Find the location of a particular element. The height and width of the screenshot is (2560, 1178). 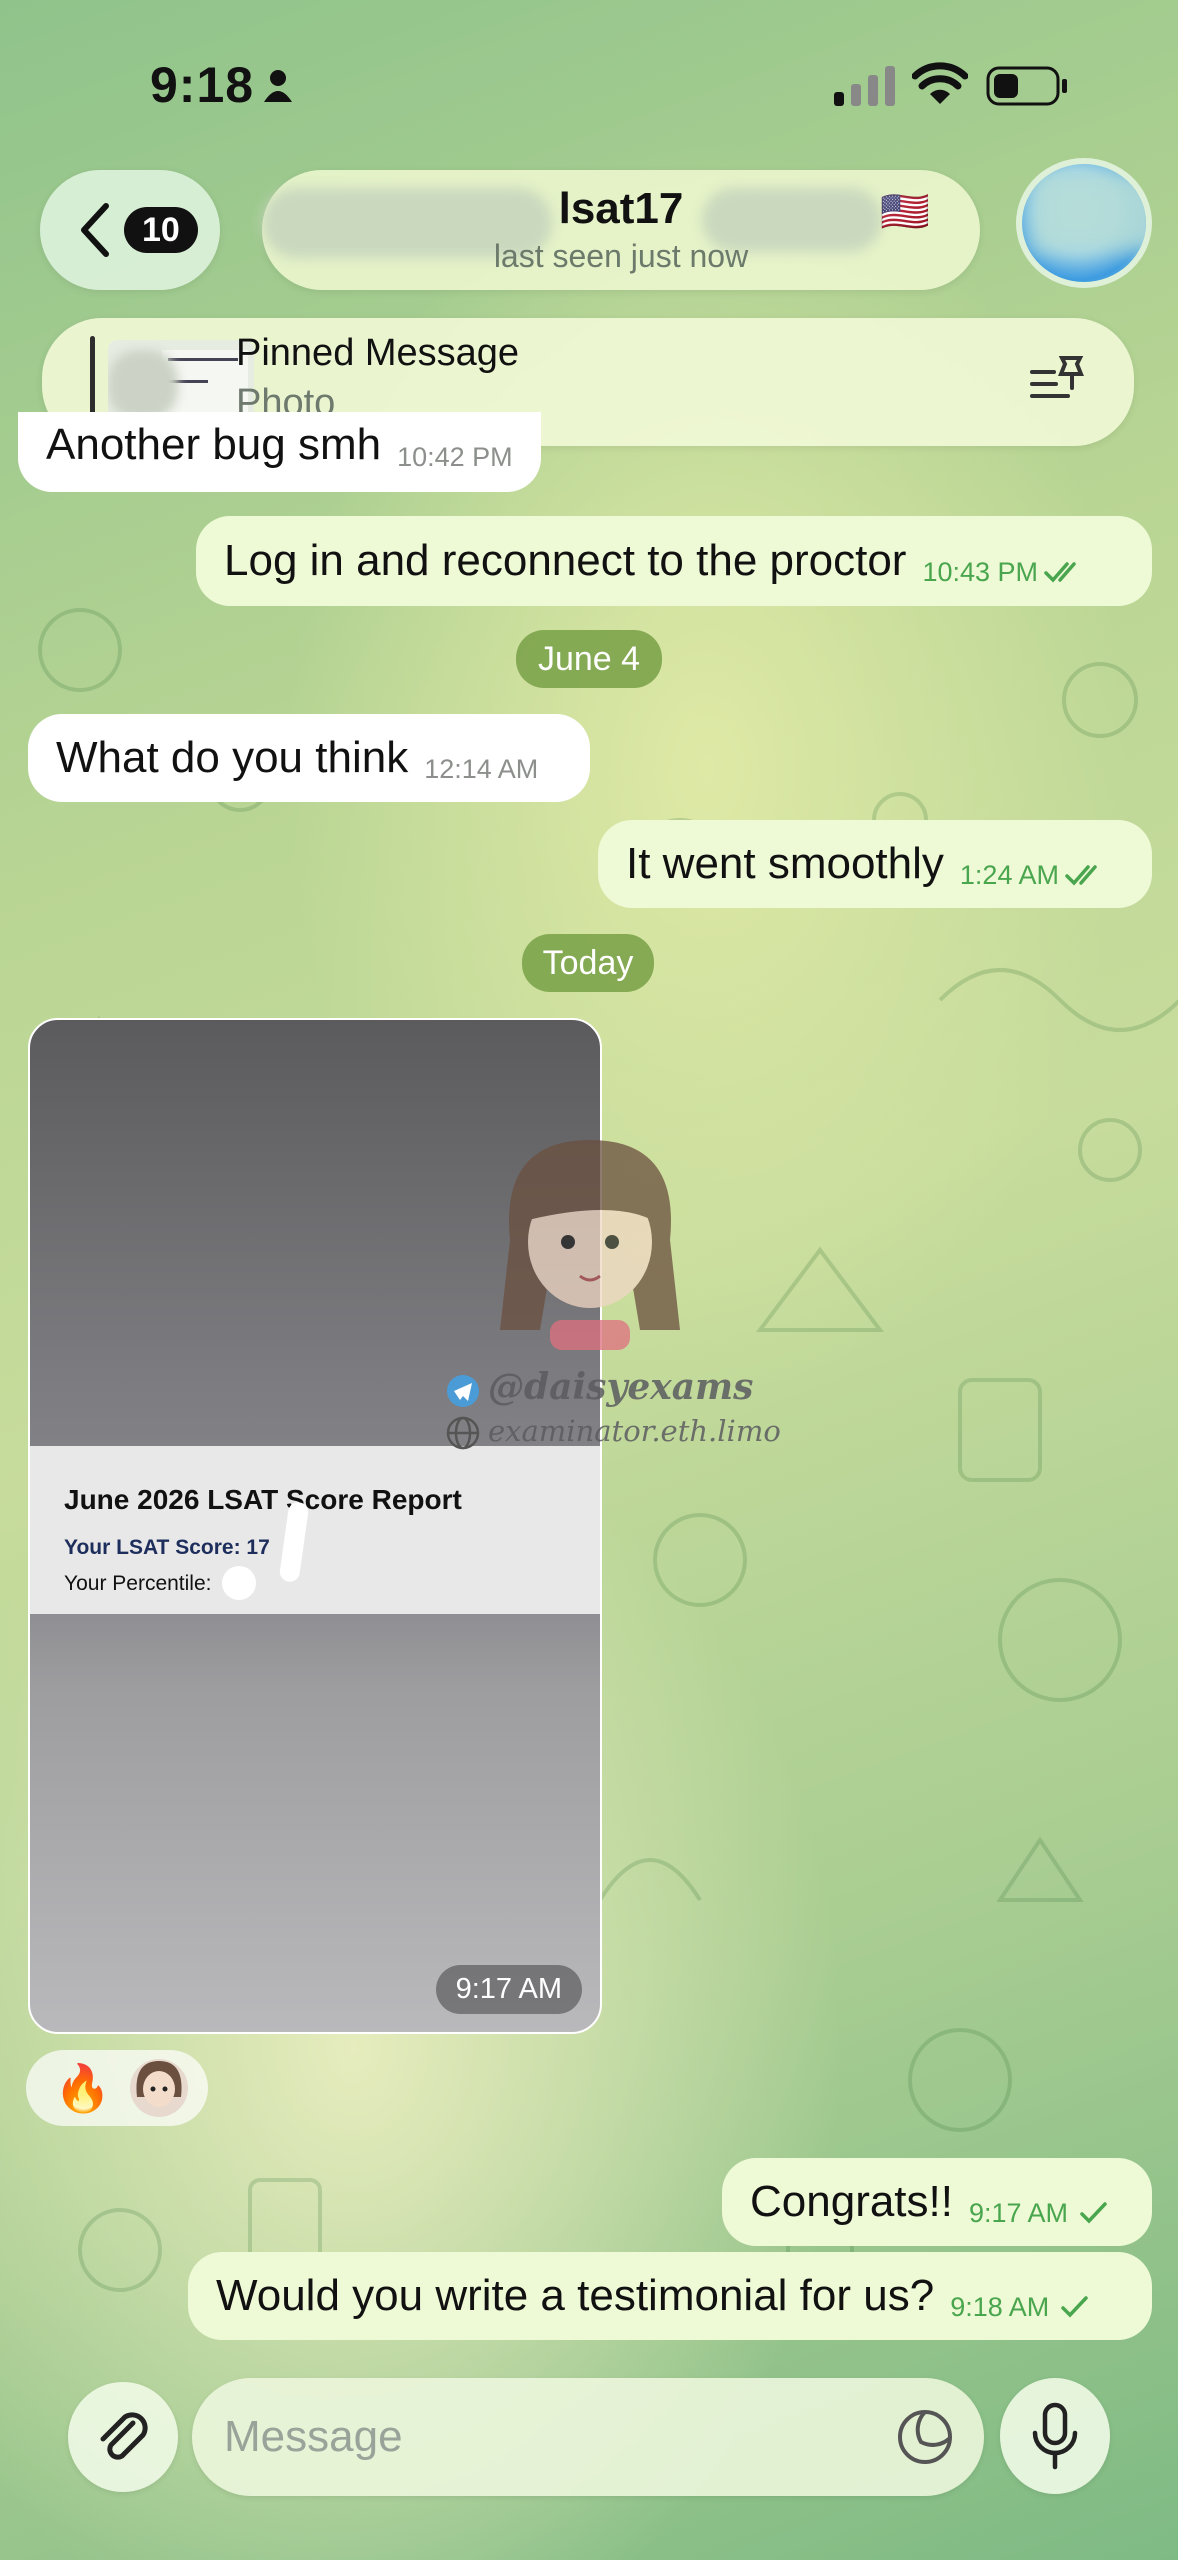

message-bubble-incoming: What do you think 12:14 AM is located at coordinates (309, 758).